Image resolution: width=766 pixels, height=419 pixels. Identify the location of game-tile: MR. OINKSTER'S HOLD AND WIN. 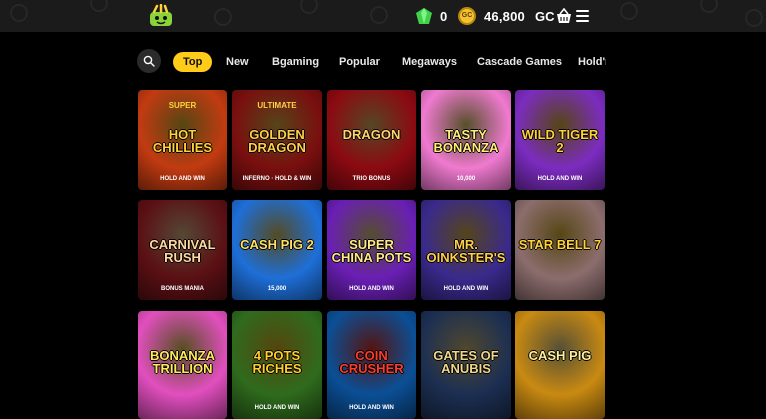
(466, 250).